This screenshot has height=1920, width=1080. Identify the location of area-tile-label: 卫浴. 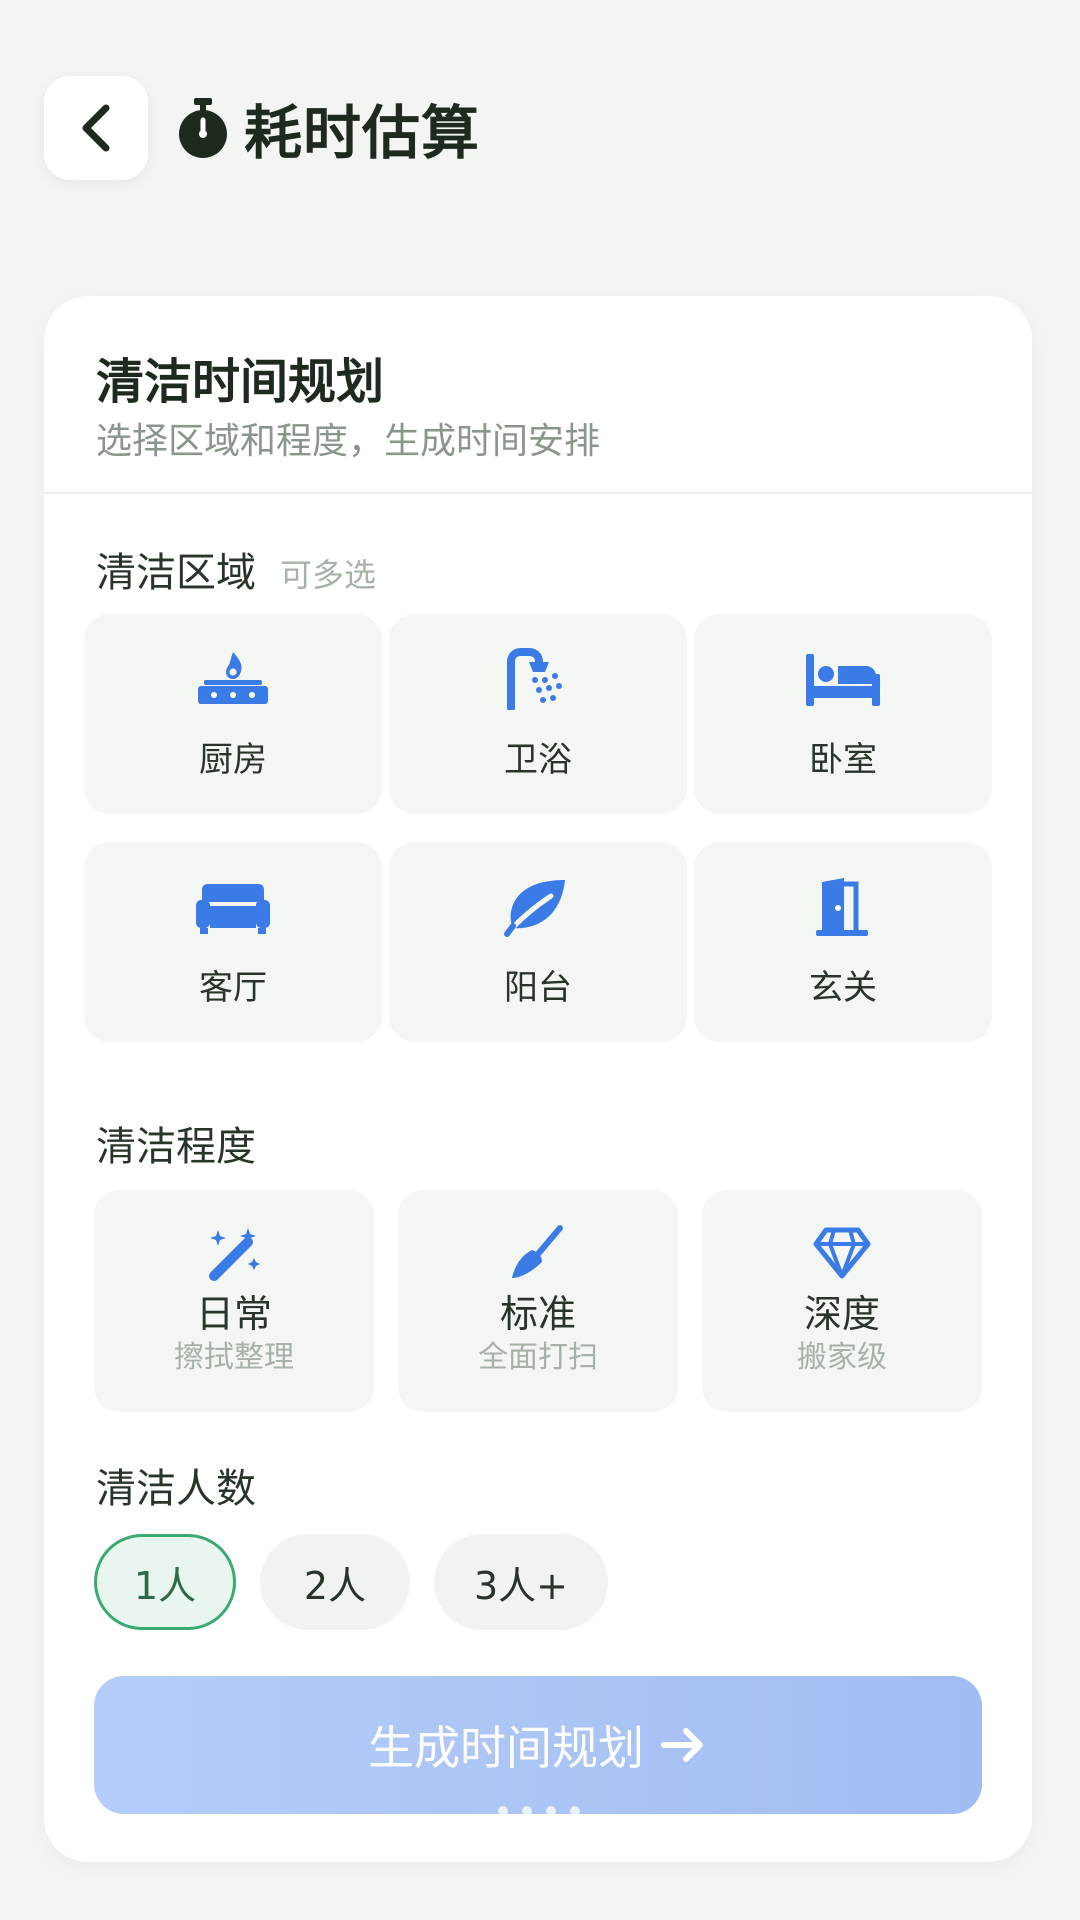
(538, 759).